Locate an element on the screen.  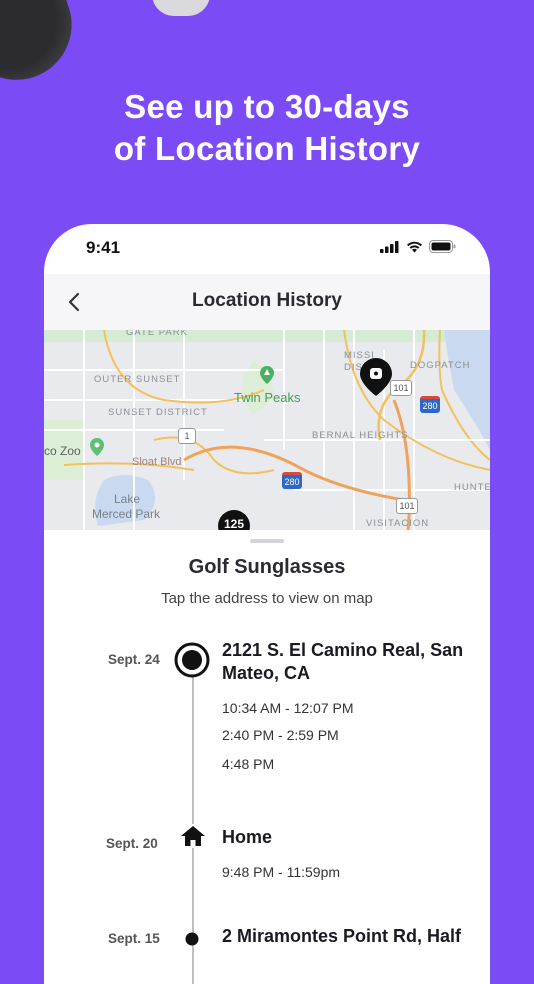
highway-shield-280a: 280 is located at coordinates (430, 404).